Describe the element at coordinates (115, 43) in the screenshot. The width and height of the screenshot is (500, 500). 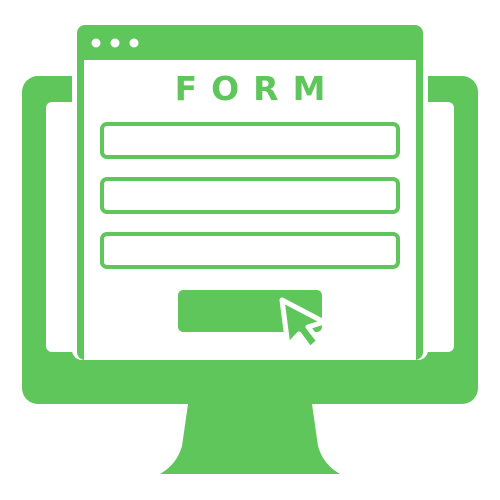
I see `window-dots-icon` at that location.